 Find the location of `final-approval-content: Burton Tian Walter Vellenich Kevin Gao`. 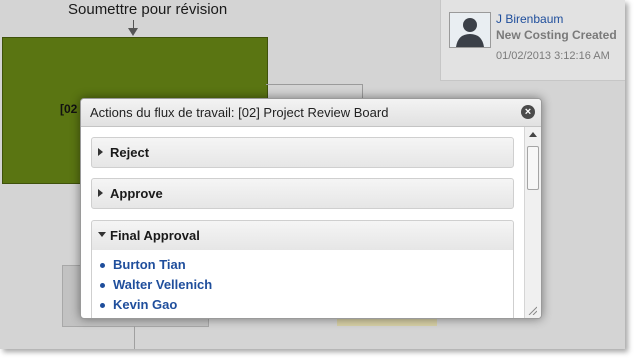

final-approval-content: Burton Tian Walter Vellenich Kevin Gao is located at coordinates (302, 284).